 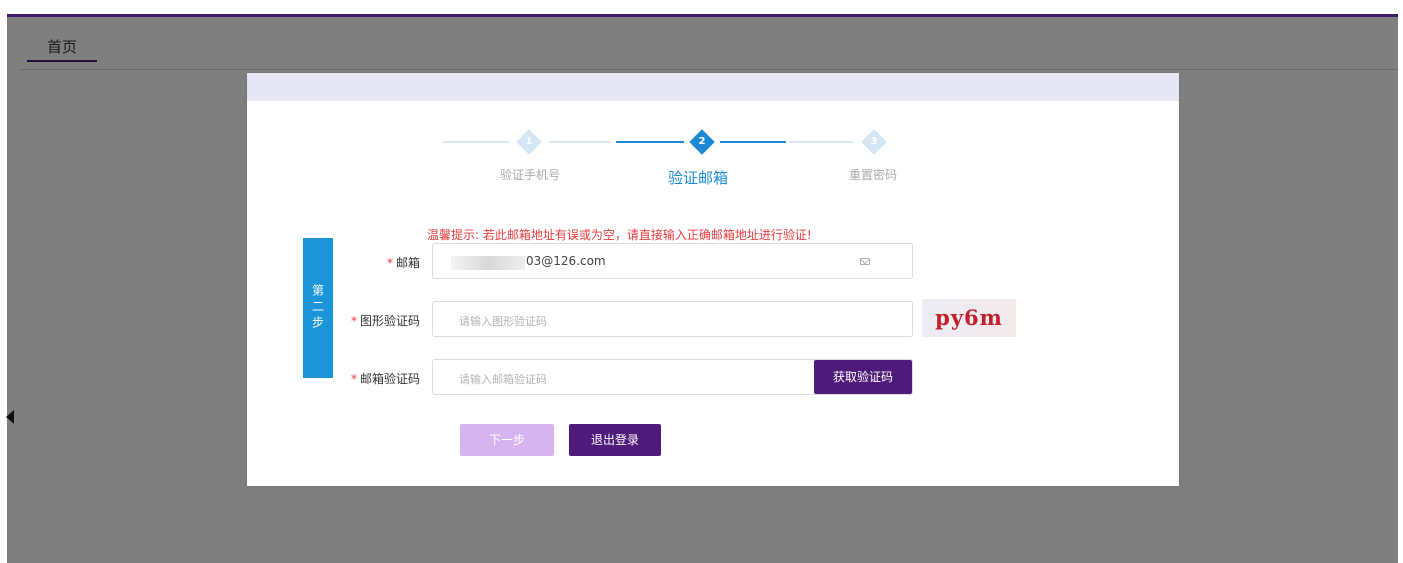 I want to click on top-bar, so click(x=702, y=13).